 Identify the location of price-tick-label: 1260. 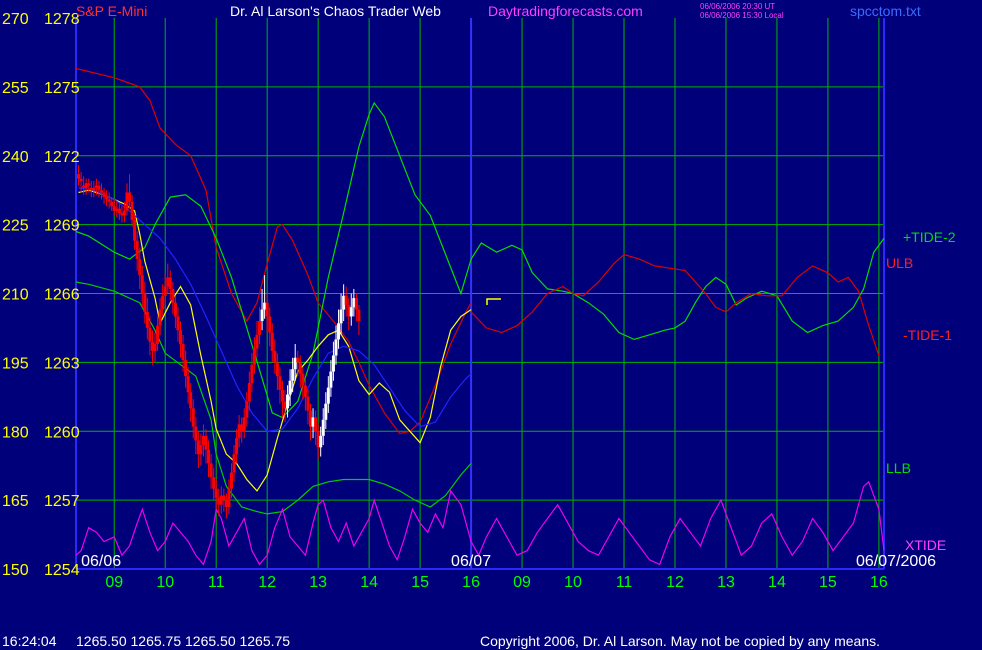
(62, 432).